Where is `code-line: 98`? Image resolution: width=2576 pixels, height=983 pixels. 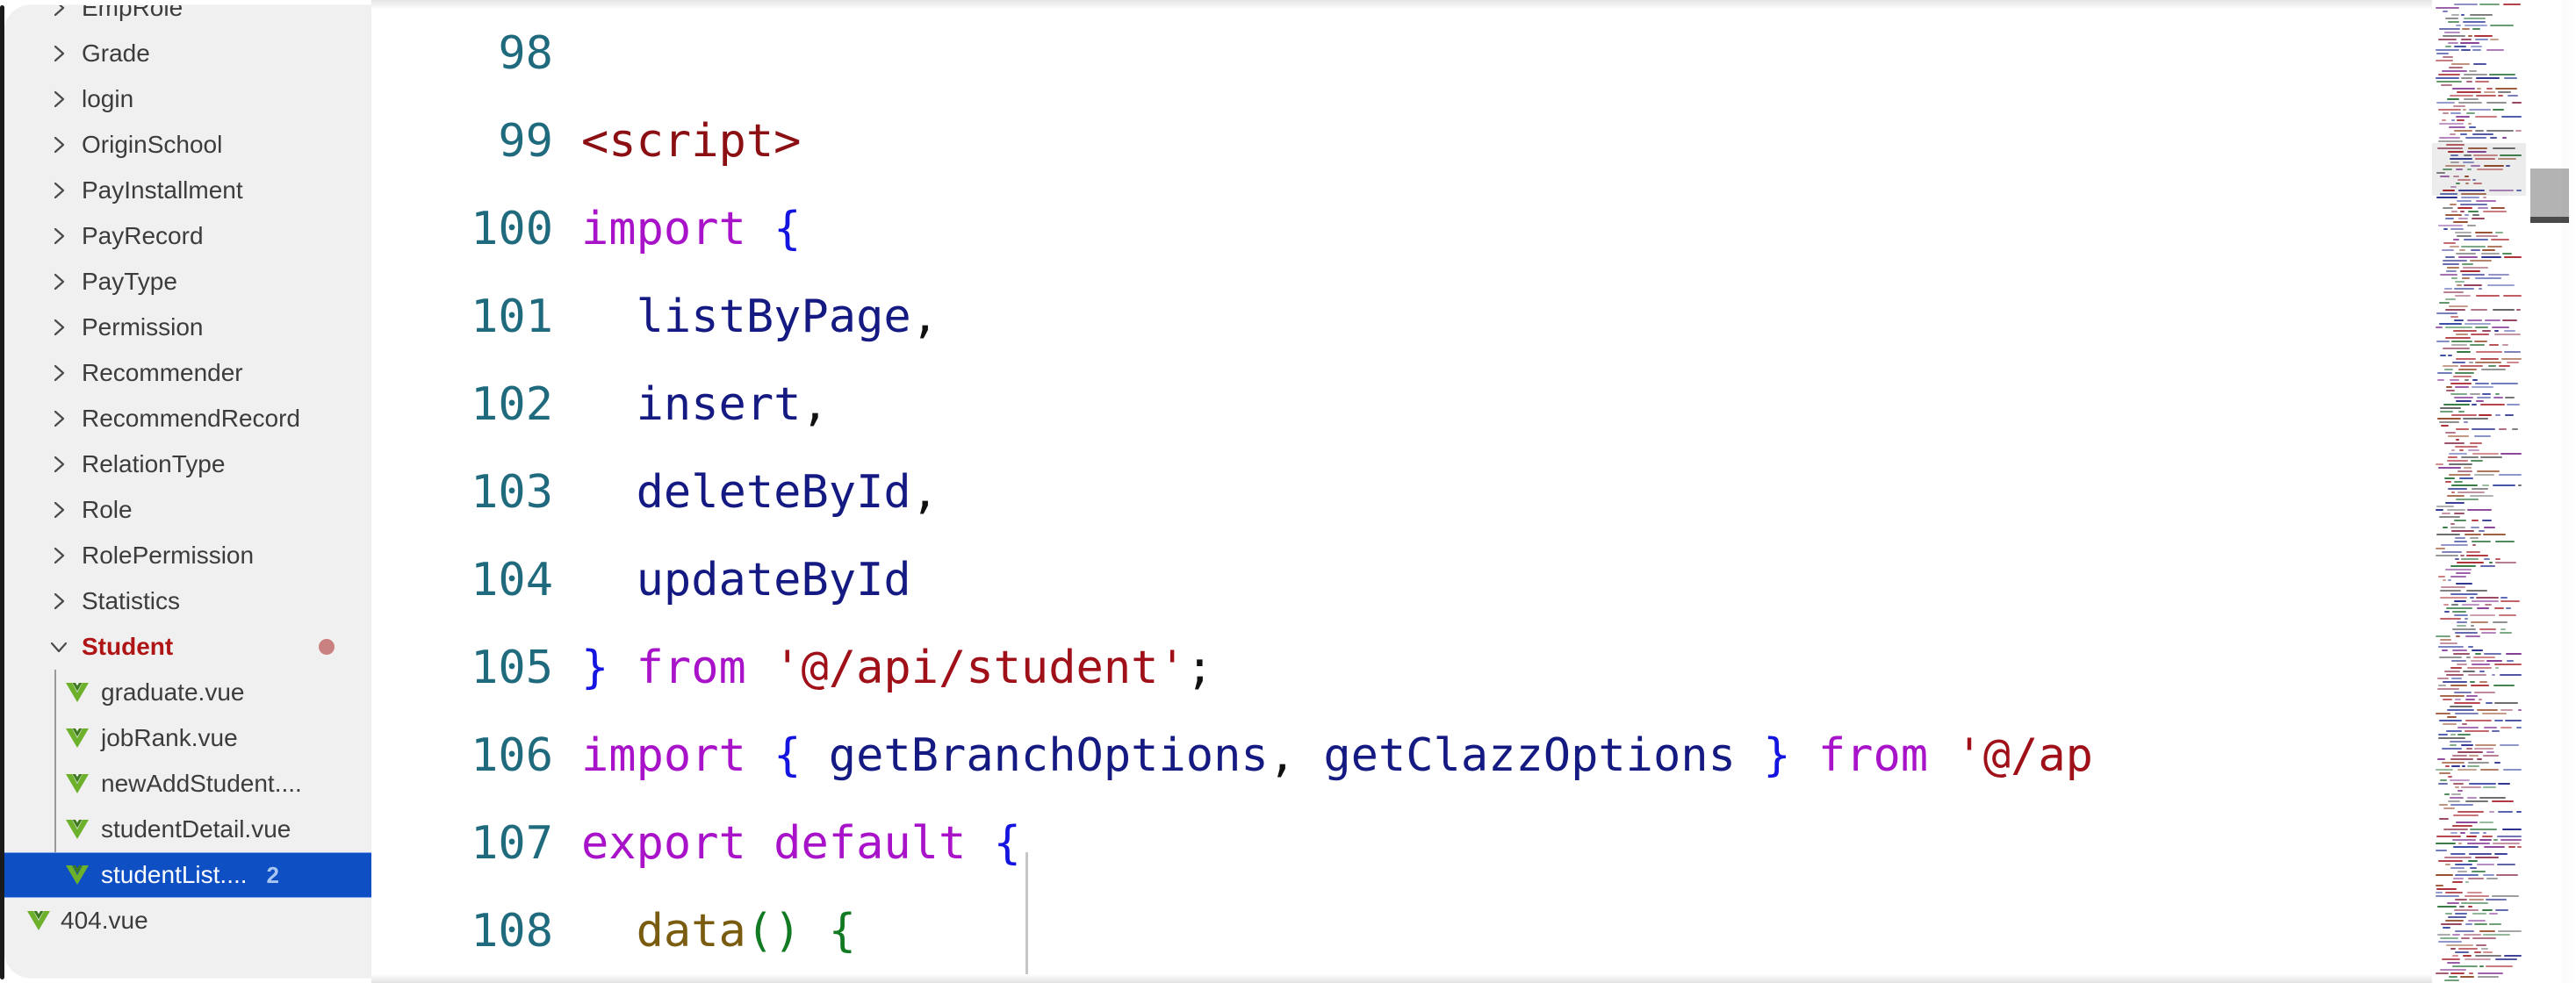 code-line: 98 is located at coordinates (1473, 53).